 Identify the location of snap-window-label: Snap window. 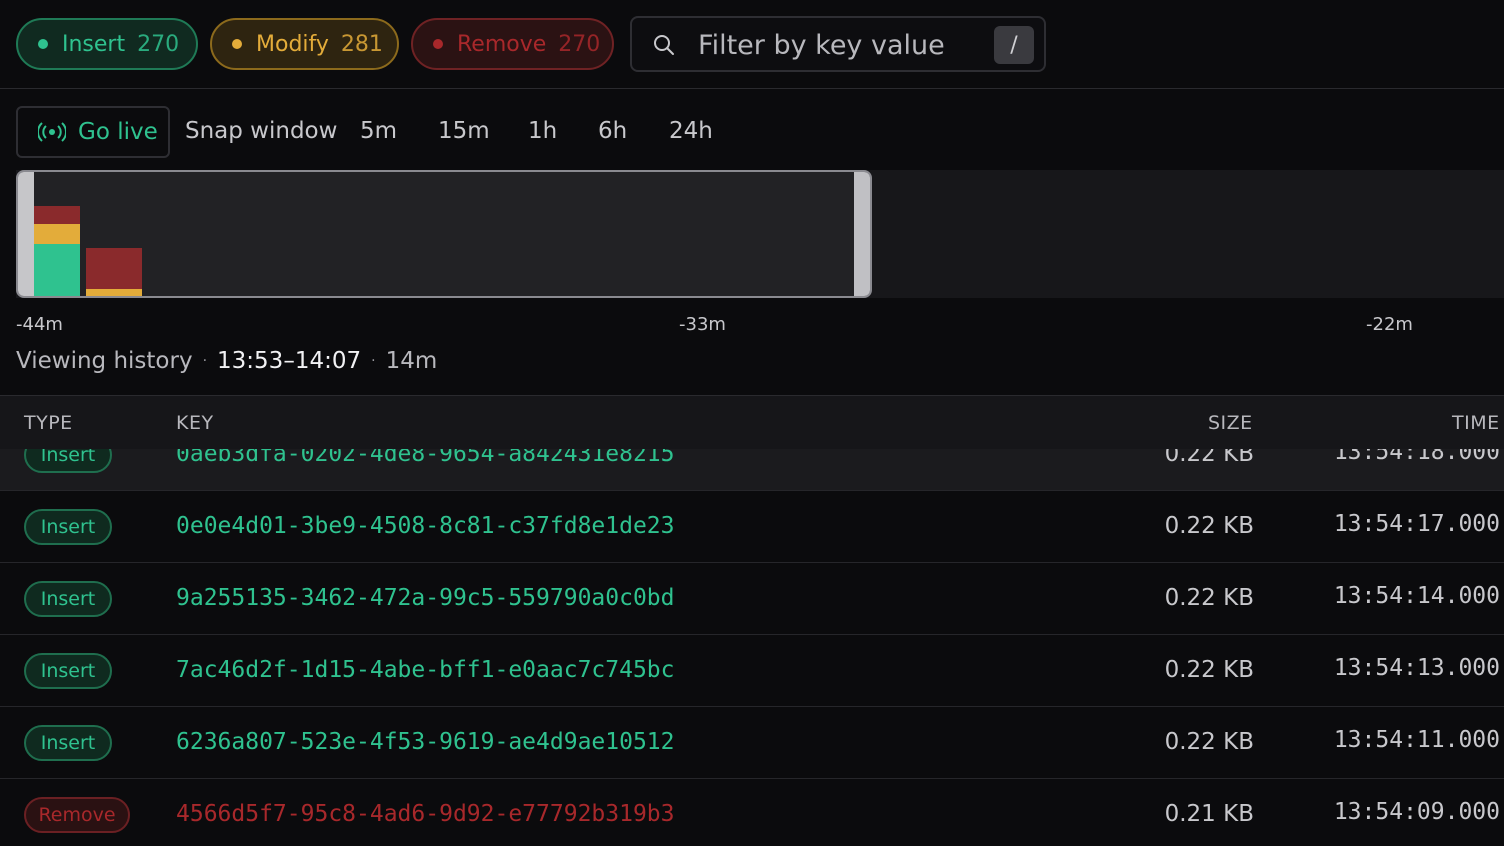
(261, 131).